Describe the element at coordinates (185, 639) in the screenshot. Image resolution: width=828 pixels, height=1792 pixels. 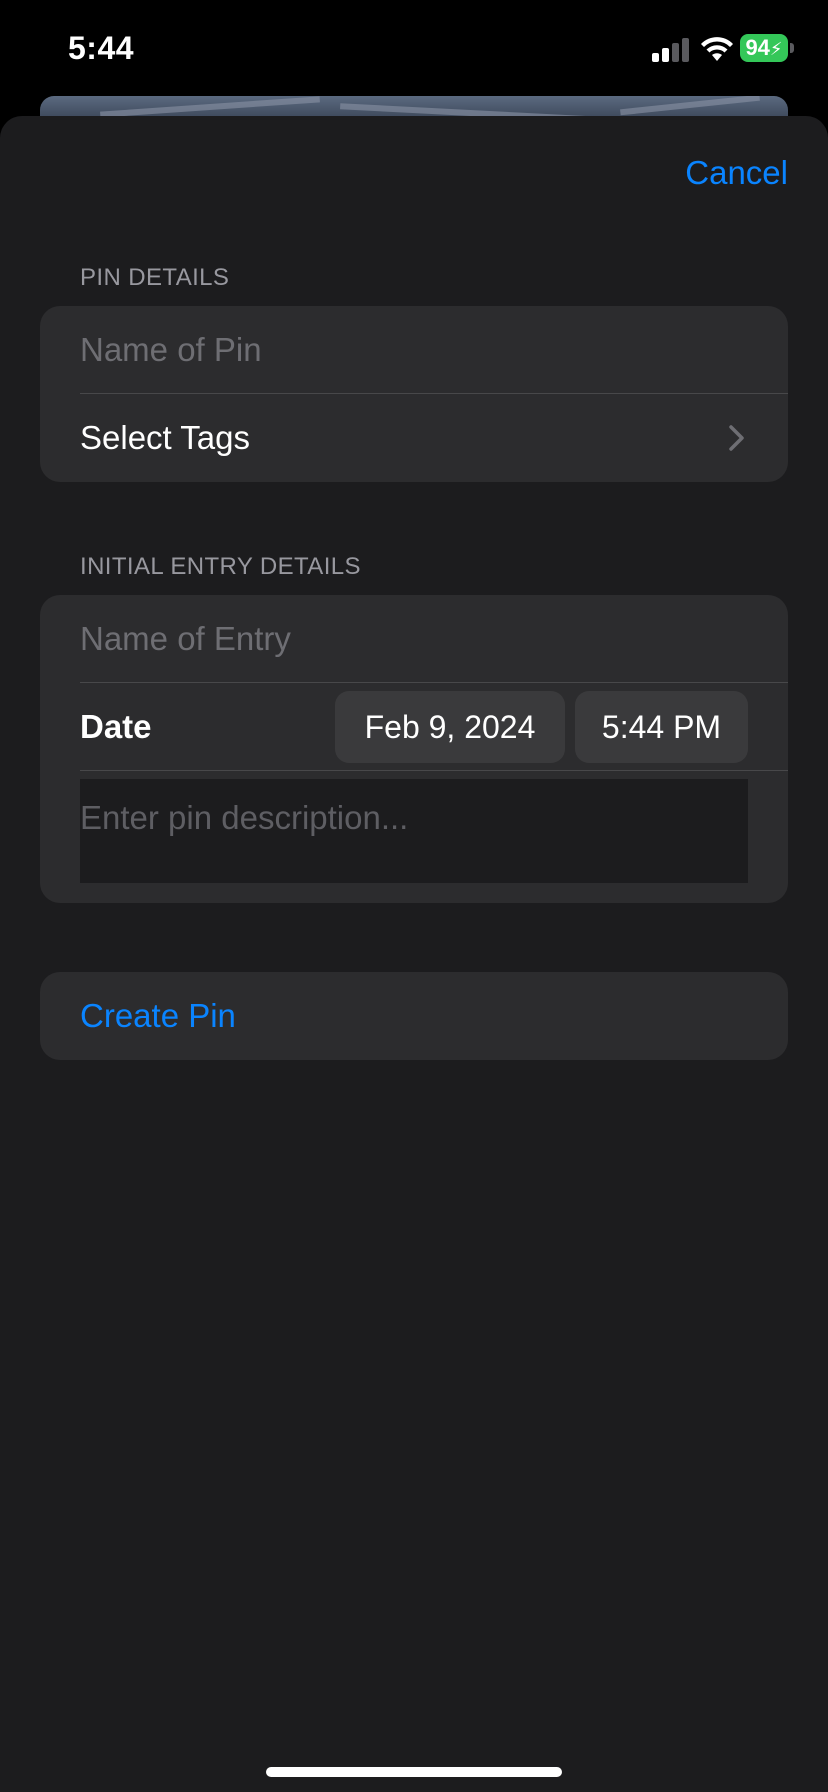
I see `entry-name-input: Name of Entry` at that location.